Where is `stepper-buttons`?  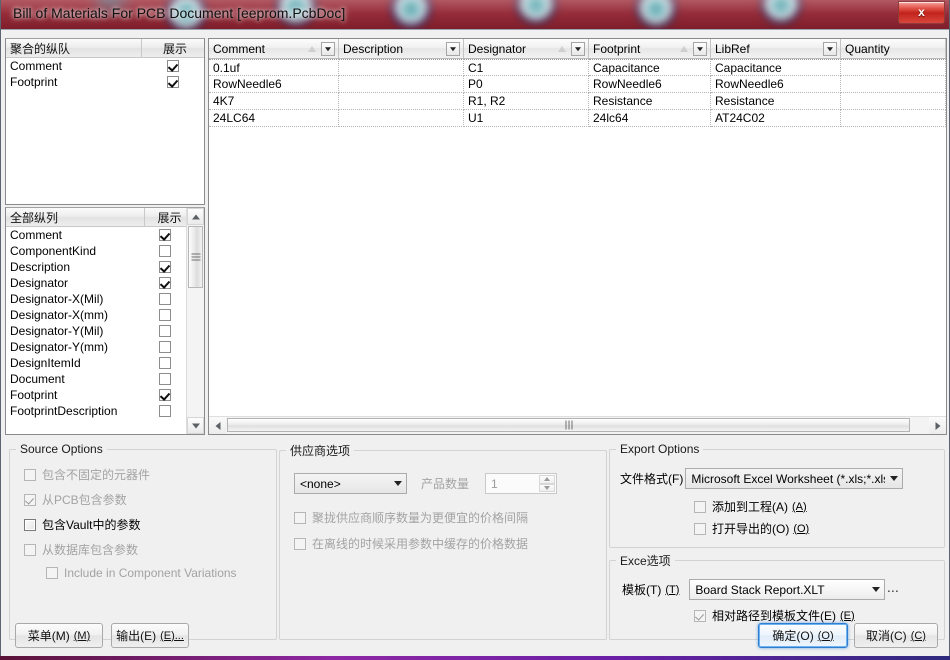
stepper-buttons is located at coordinates (547, 483).